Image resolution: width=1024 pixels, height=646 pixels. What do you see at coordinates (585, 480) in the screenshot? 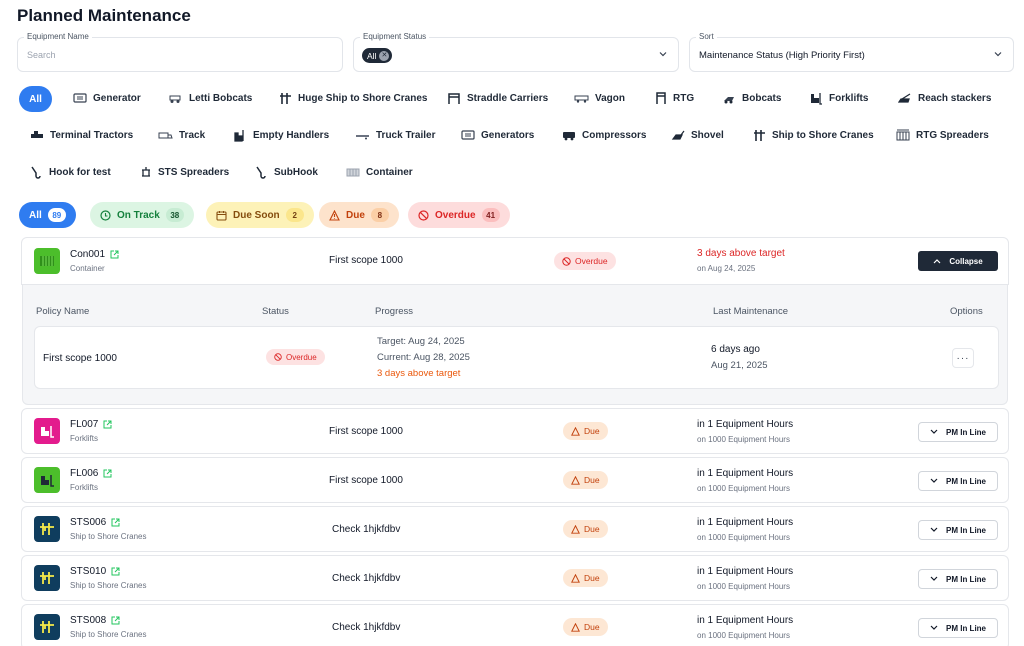
I see `status-badge: Due` at bounding box center [585, 480].